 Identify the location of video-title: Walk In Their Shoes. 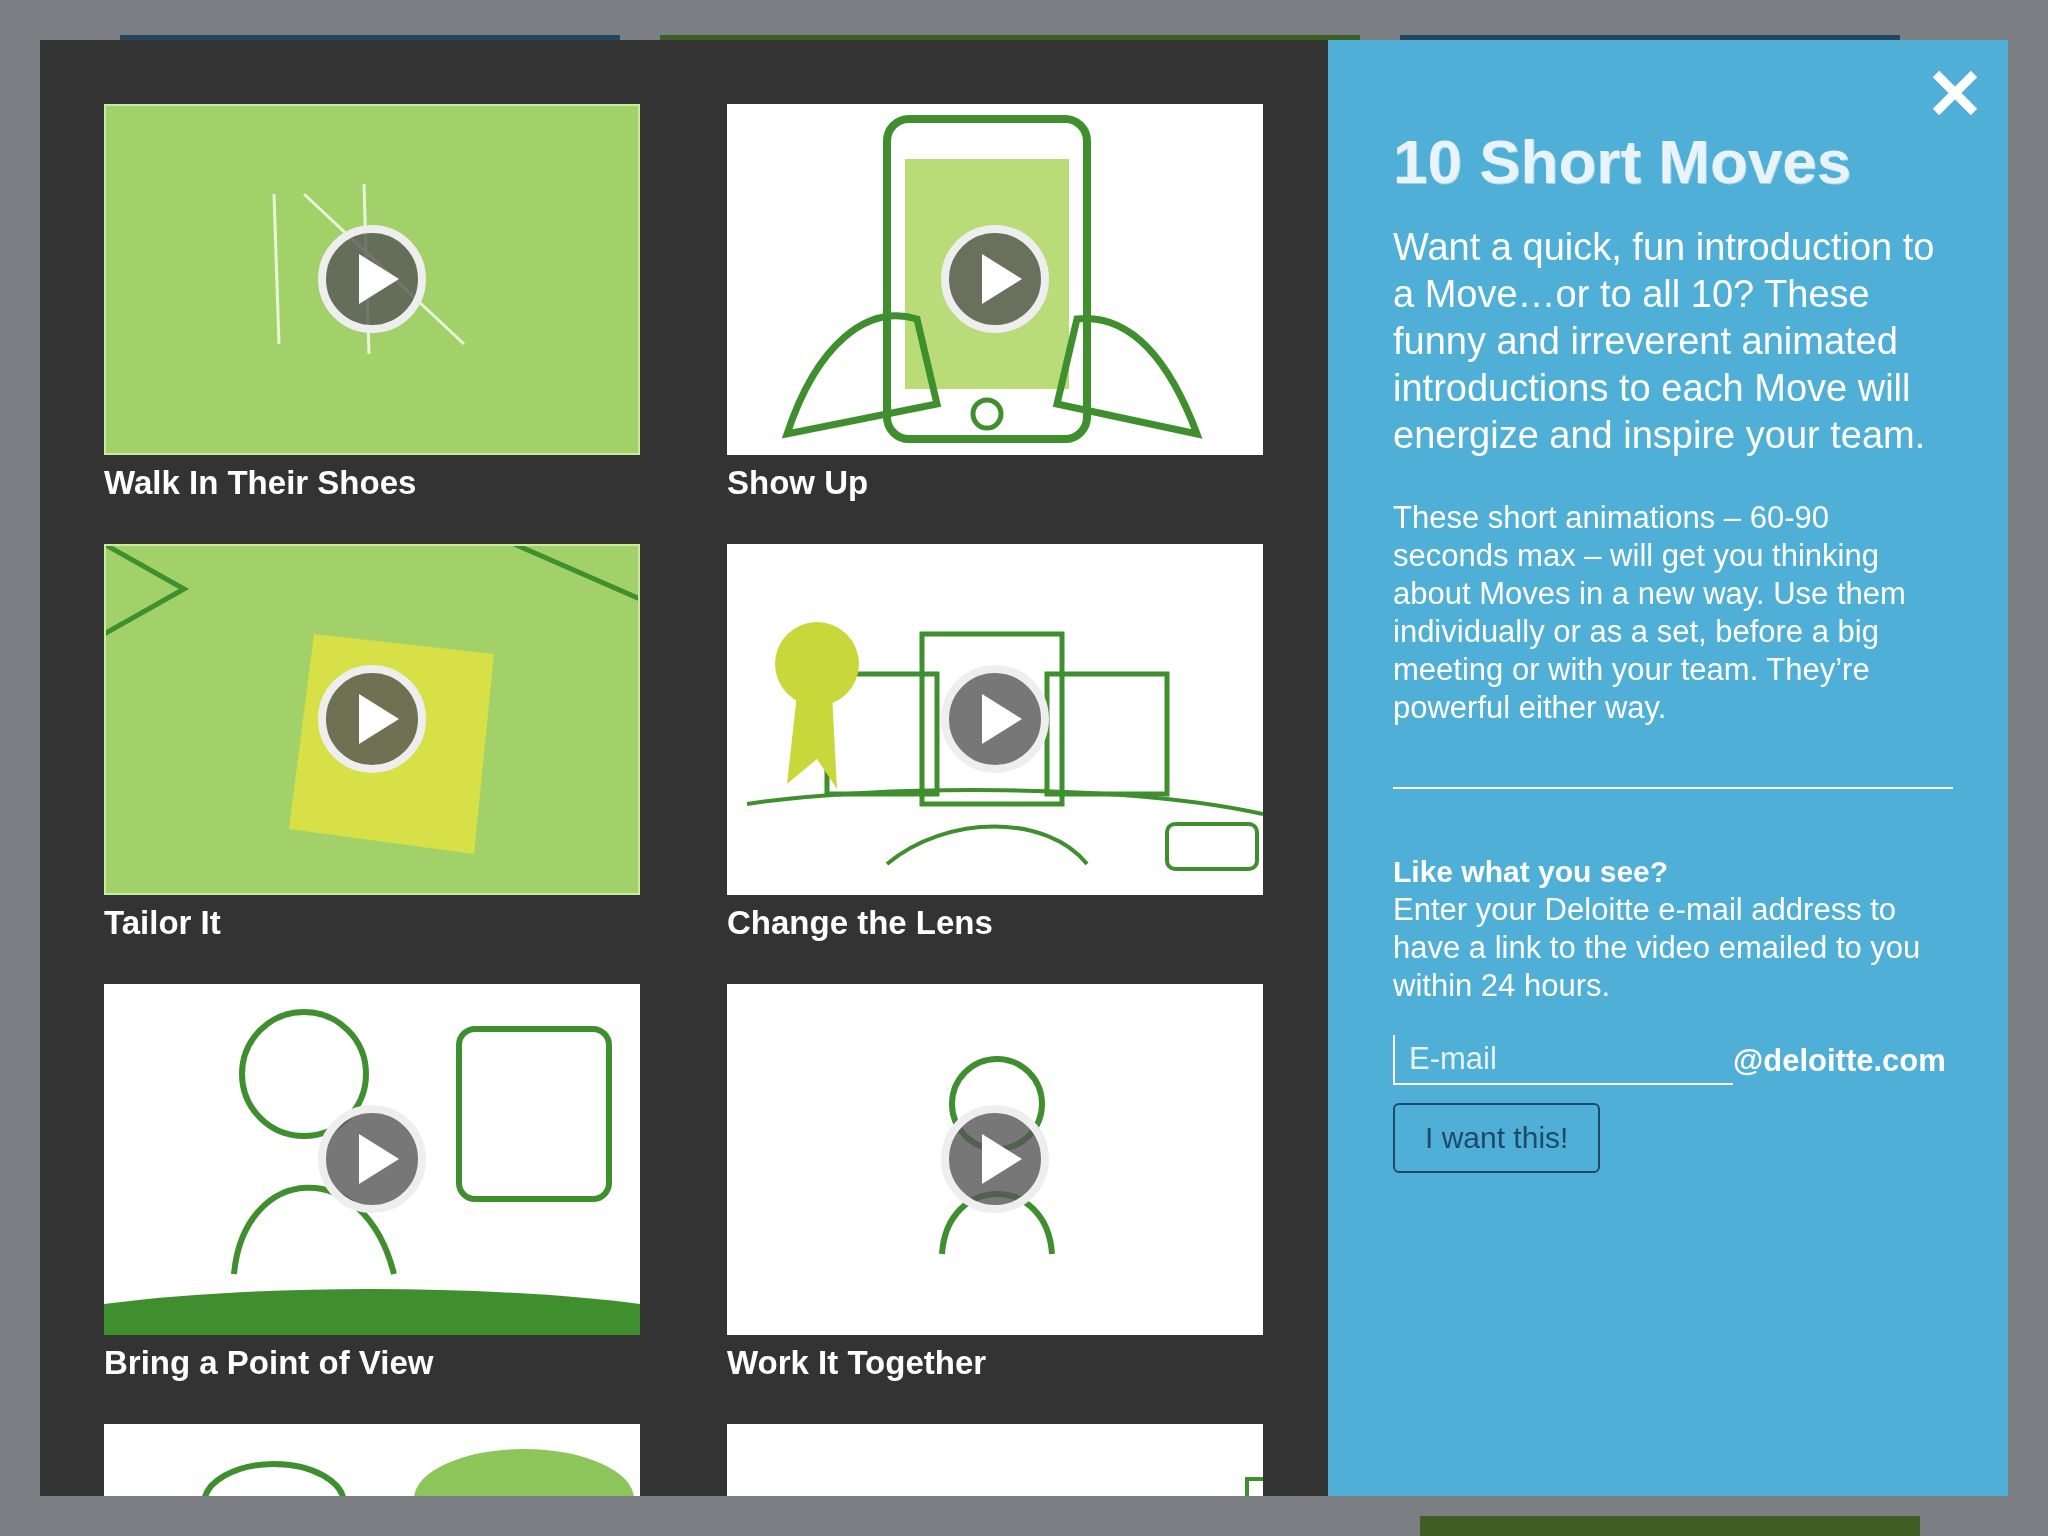
(261, 483).